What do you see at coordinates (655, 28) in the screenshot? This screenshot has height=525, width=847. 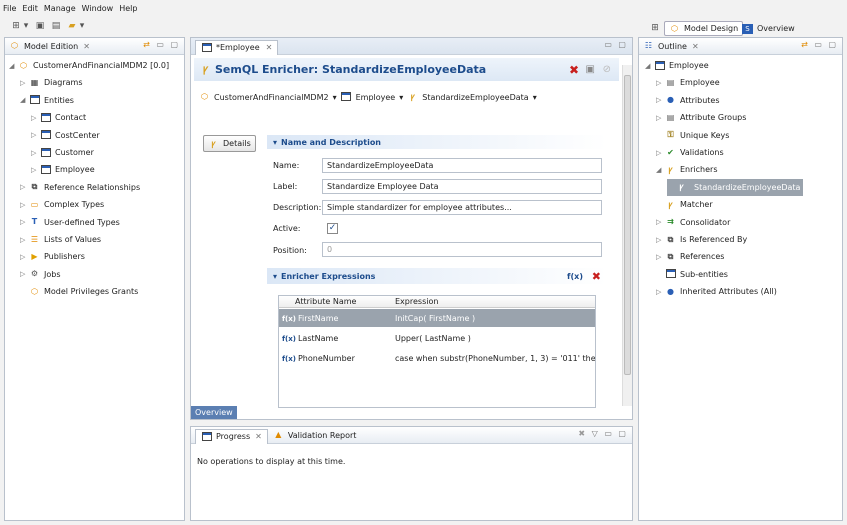 I see `open-perspective-icon: ⊞` at bounding box center [655, 28].